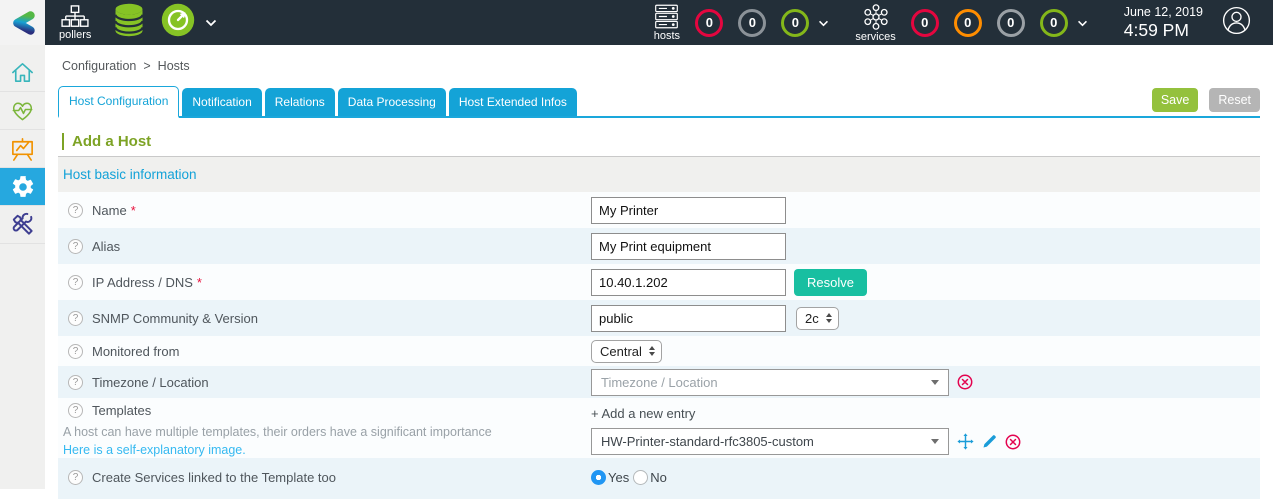  I want to click on radio-no, so click(641, 477).